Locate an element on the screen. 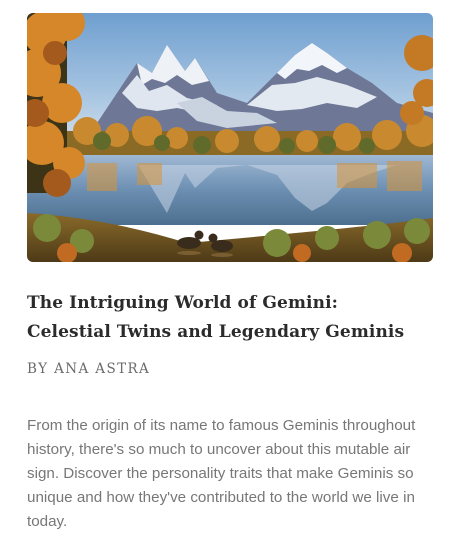 This screenshot has width=452, height=534. article-byline: BY ANA ASTRA is located at coordinates (89, 369).